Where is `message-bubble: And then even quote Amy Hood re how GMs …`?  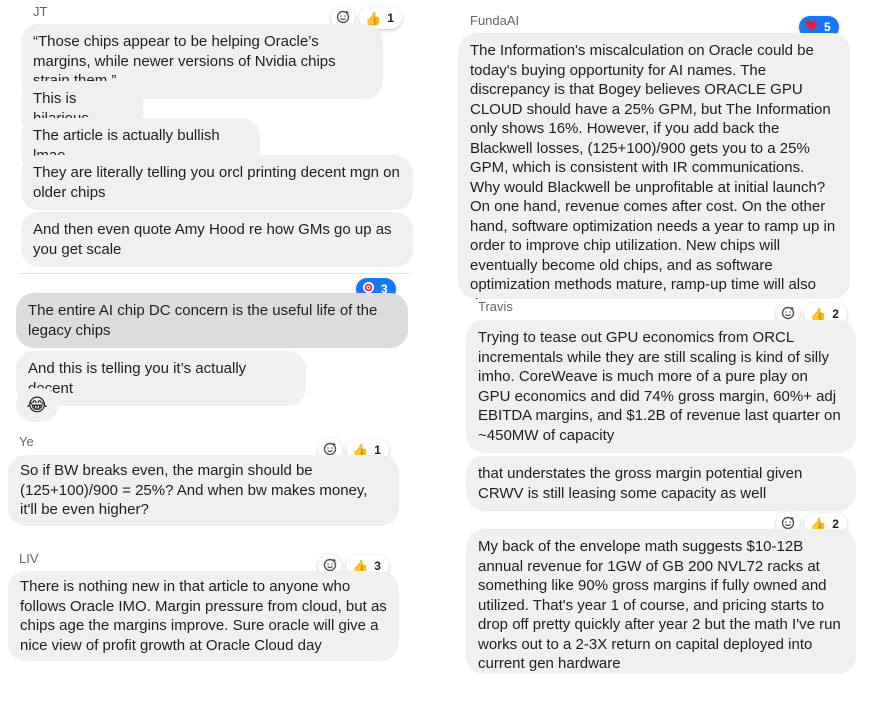
message-bubble: And then even quote Amy Hood re how GMs … is located at coordinates (217, 239).